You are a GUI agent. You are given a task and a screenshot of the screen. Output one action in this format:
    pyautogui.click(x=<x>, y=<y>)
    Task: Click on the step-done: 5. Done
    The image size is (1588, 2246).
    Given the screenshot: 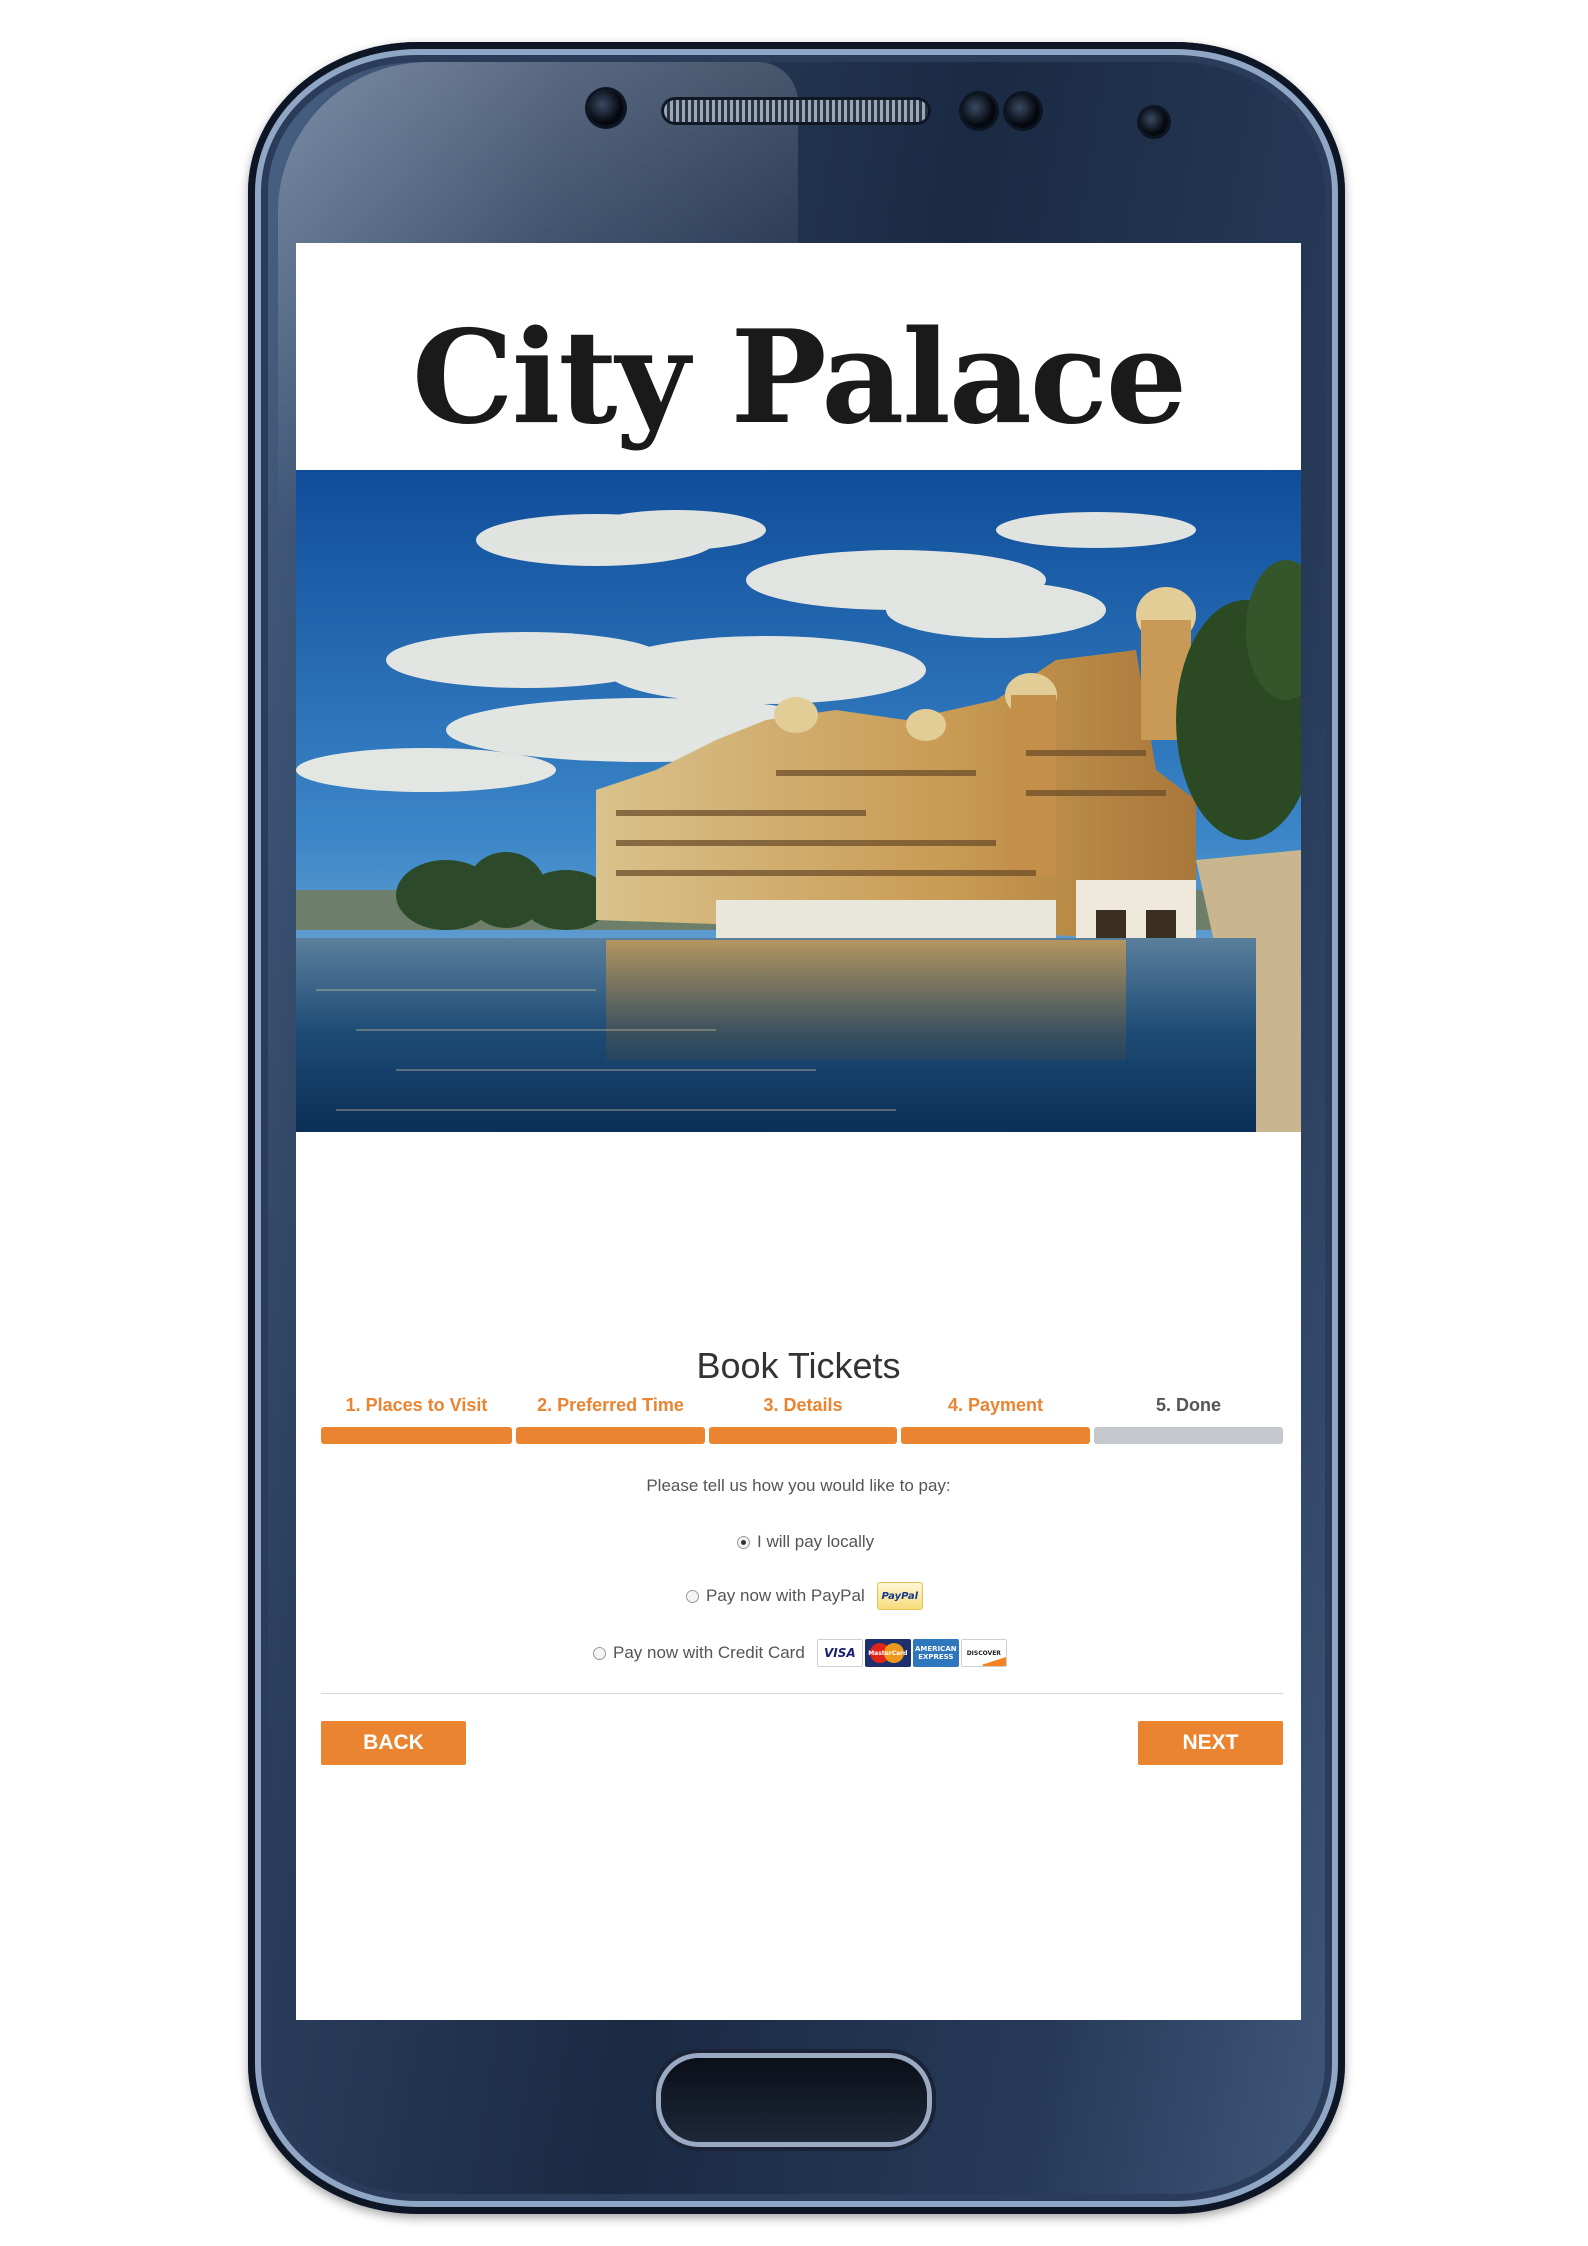 What is the action you would take?
    pyautogui.click(x=1188, y=1420)
    